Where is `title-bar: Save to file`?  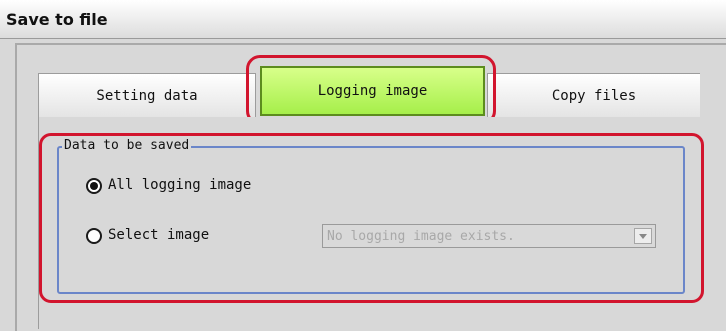 title-bar: Save to file is located at coordinates (363, 19).